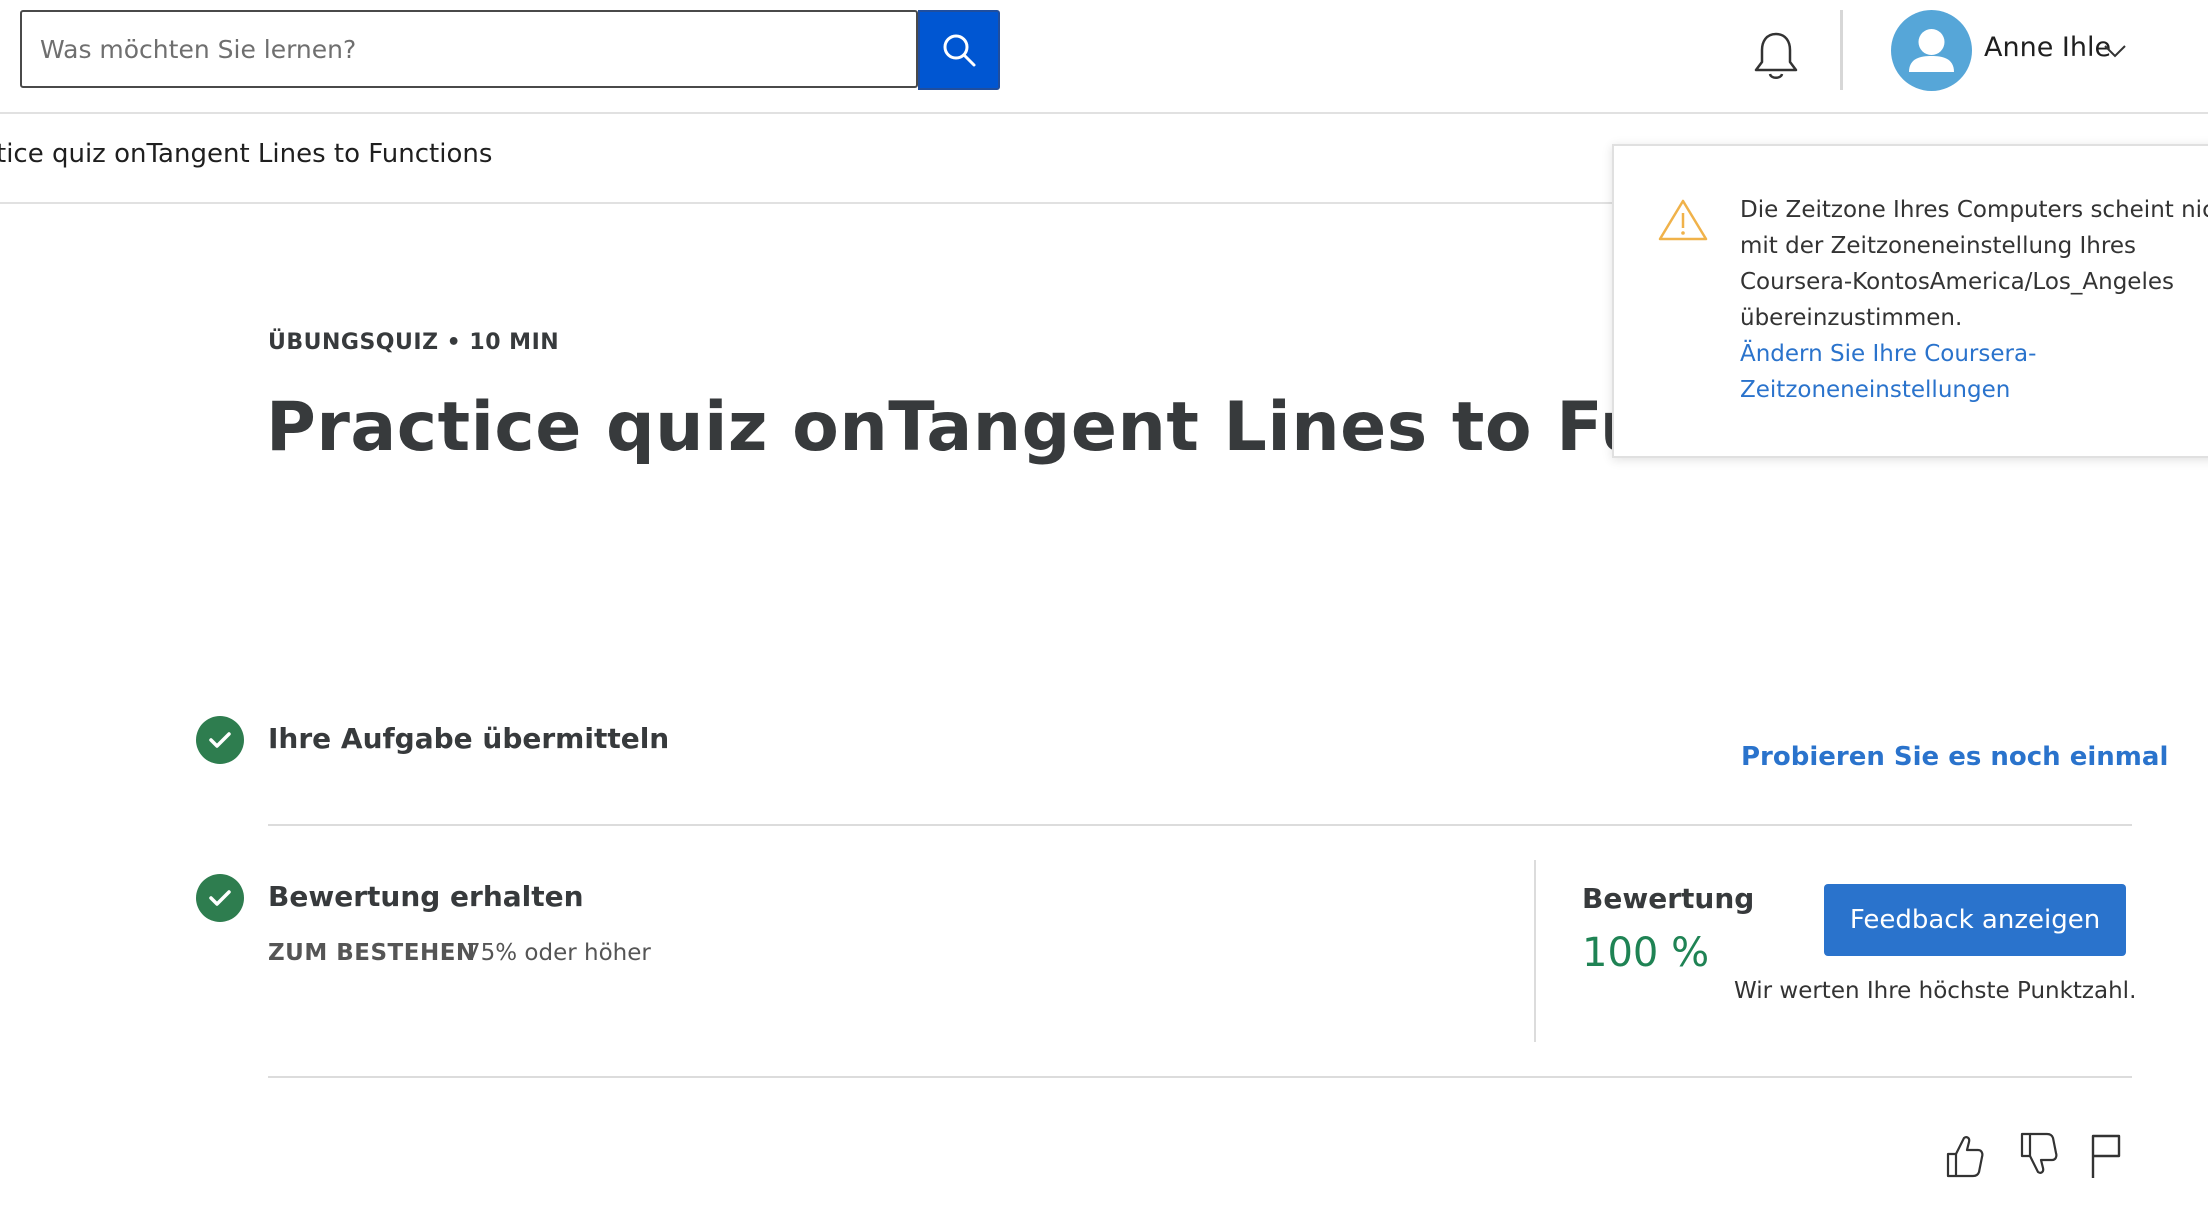  What do you see at coordinates (1975, 920) in the screenshot?
I see `feedback-button: Feedback anzeigen` at bounding box center [1975, 920].